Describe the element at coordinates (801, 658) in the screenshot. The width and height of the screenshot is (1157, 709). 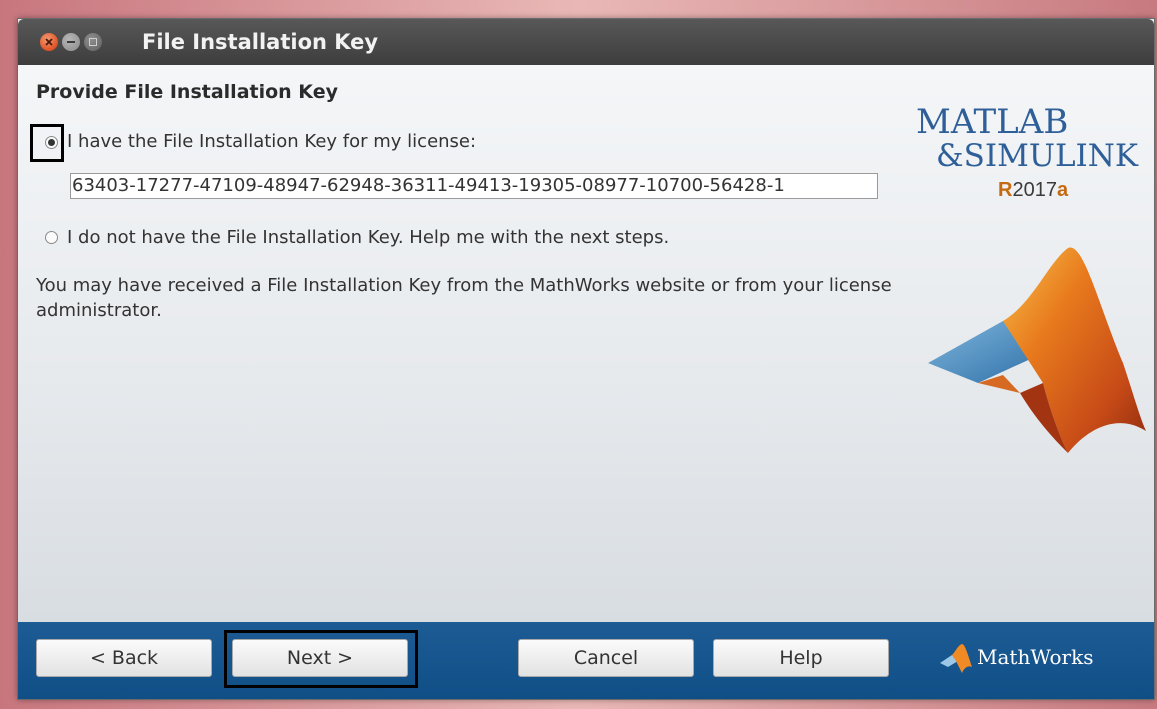
I see `help-button: Help` at that location.